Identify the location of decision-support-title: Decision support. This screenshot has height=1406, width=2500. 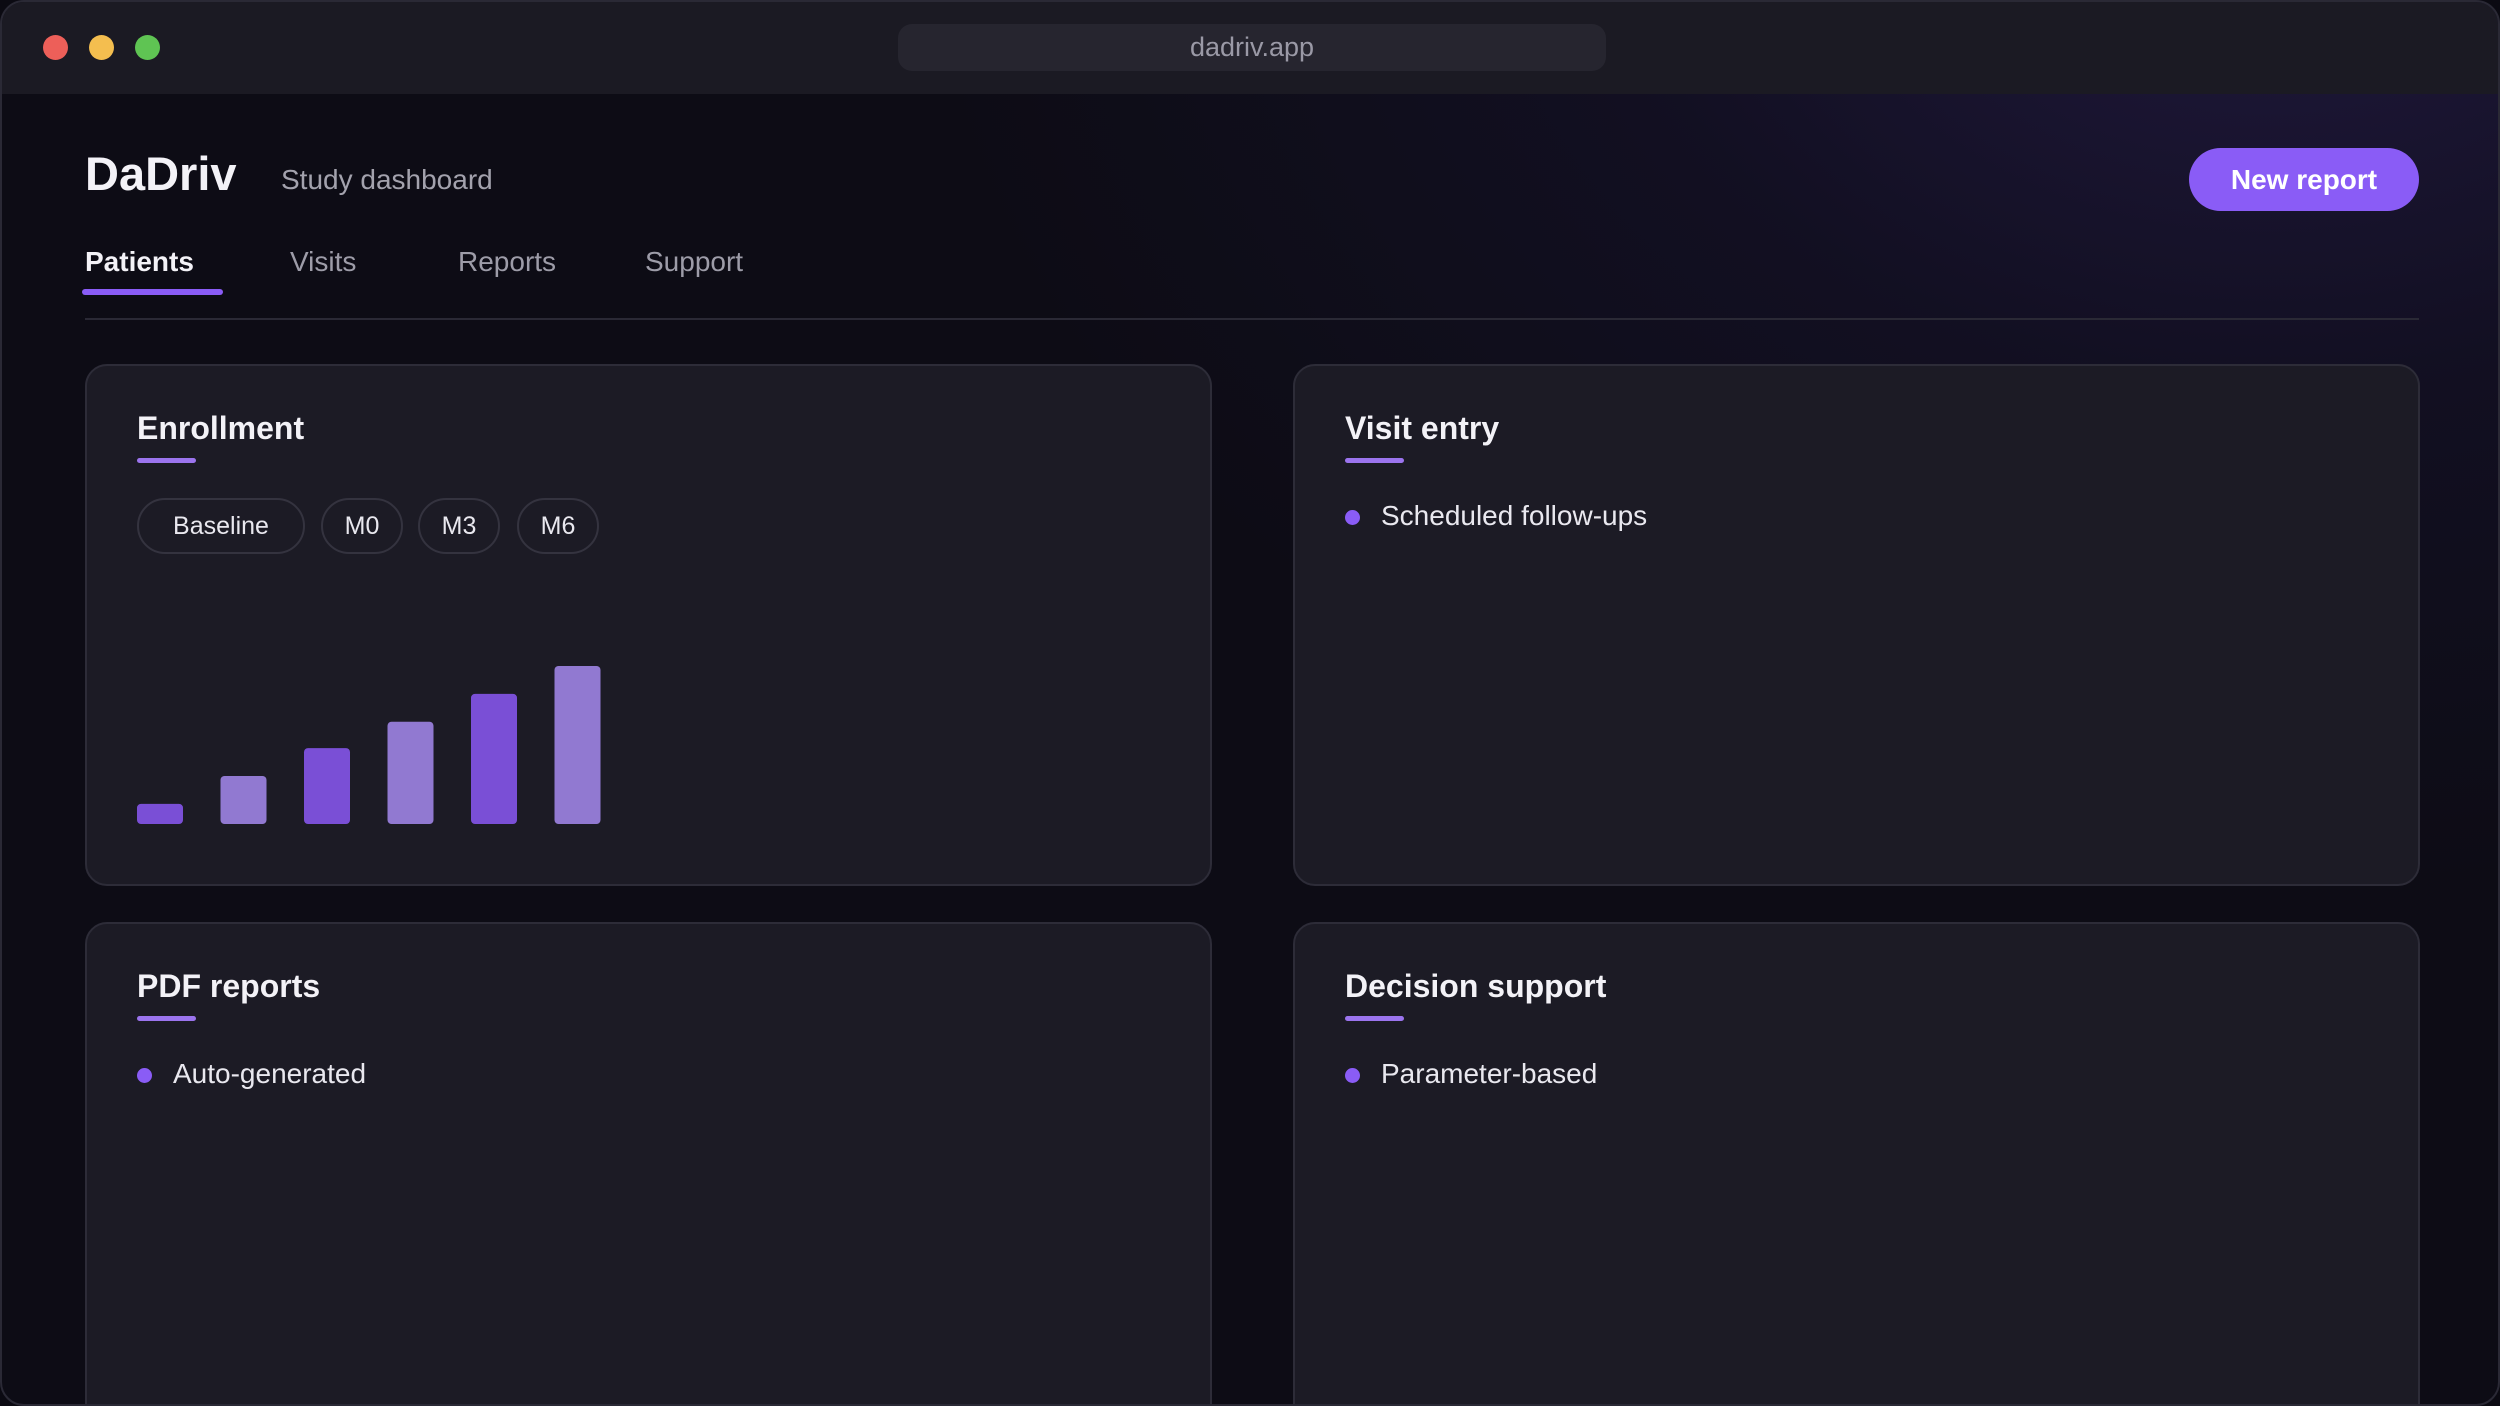
(1476, 986).